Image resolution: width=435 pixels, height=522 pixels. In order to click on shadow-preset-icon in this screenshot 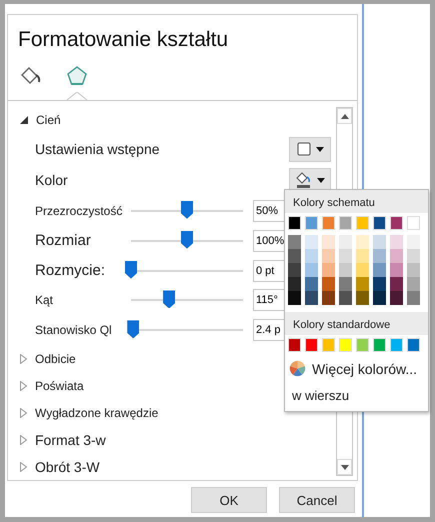, I will do `click(303, 149)`.